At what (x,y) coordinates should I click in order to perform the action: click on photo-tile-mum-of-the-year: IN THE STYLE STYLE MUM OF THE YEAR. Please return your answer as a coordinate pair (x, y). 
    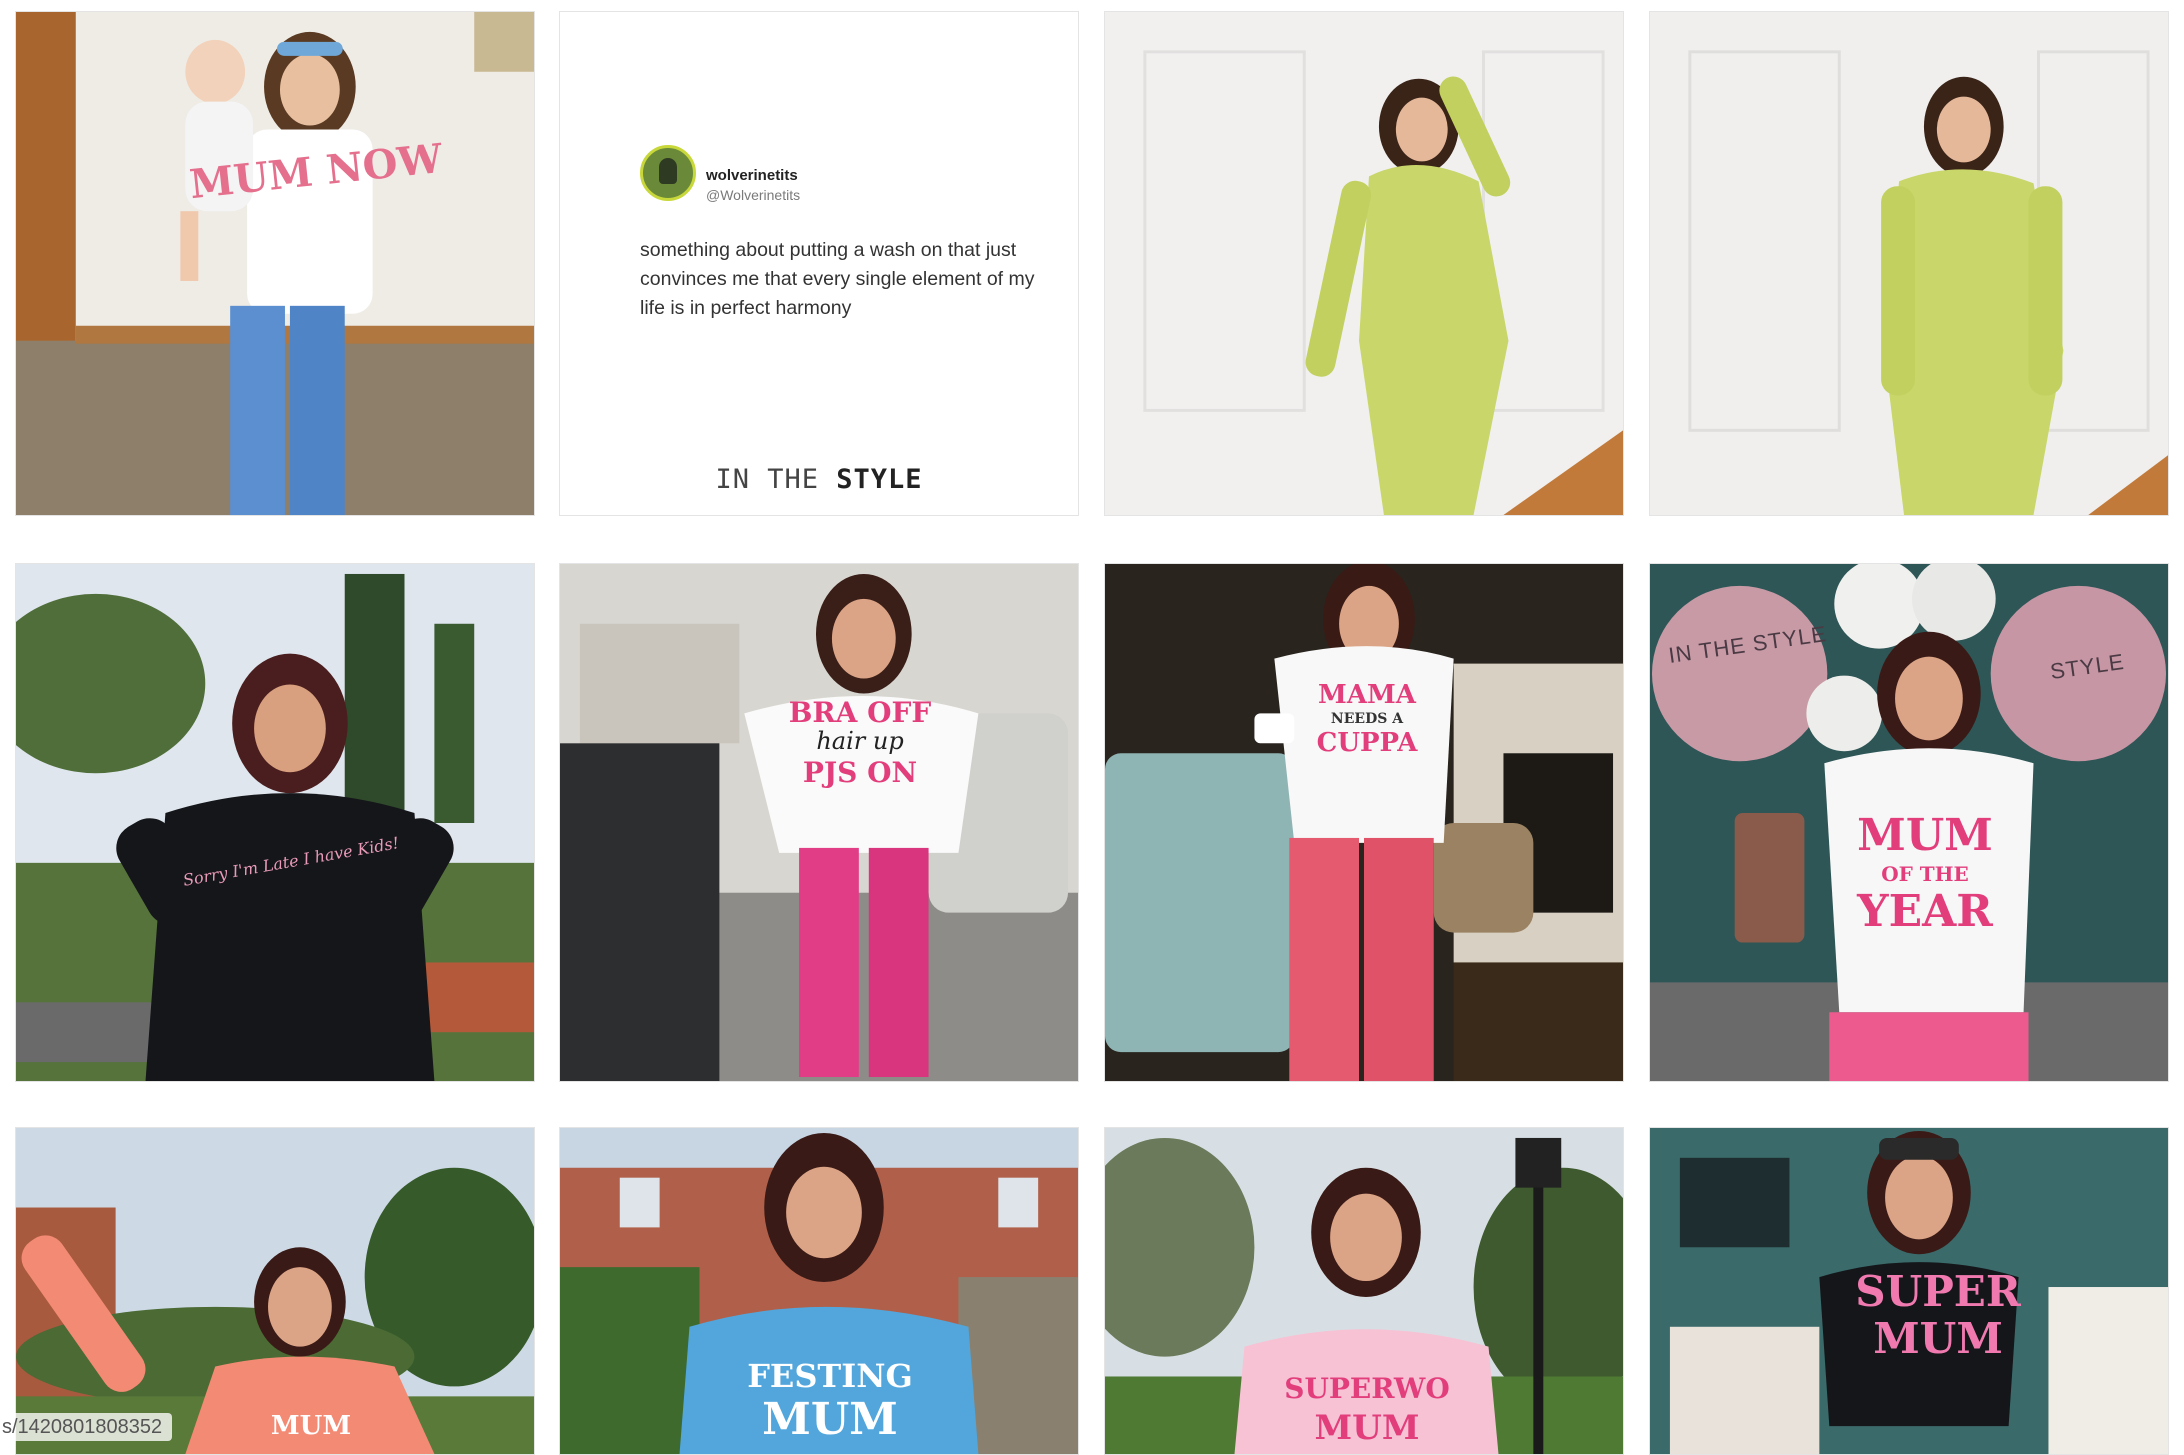
    Looking at the image, I should click on (1909, 822).